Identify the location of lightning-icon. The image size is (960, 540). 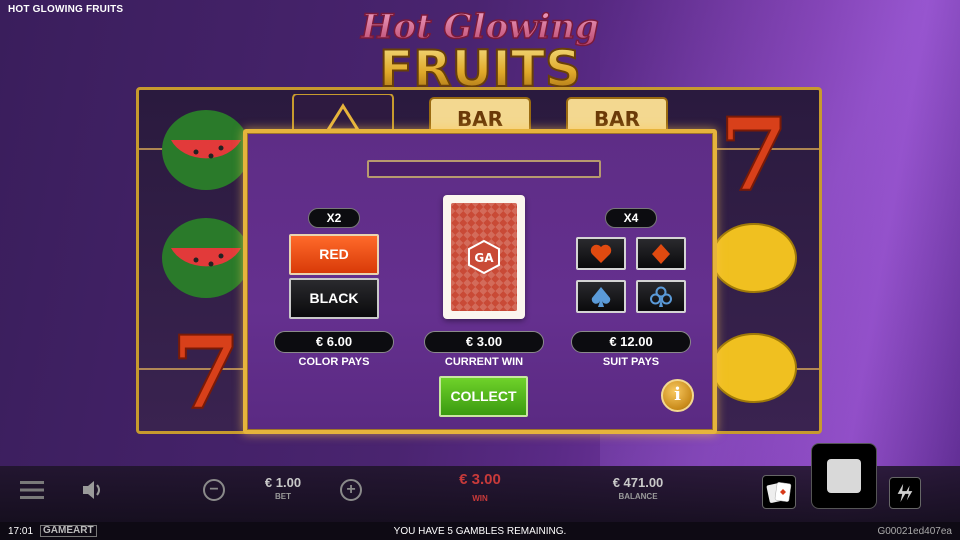
(905, 493).